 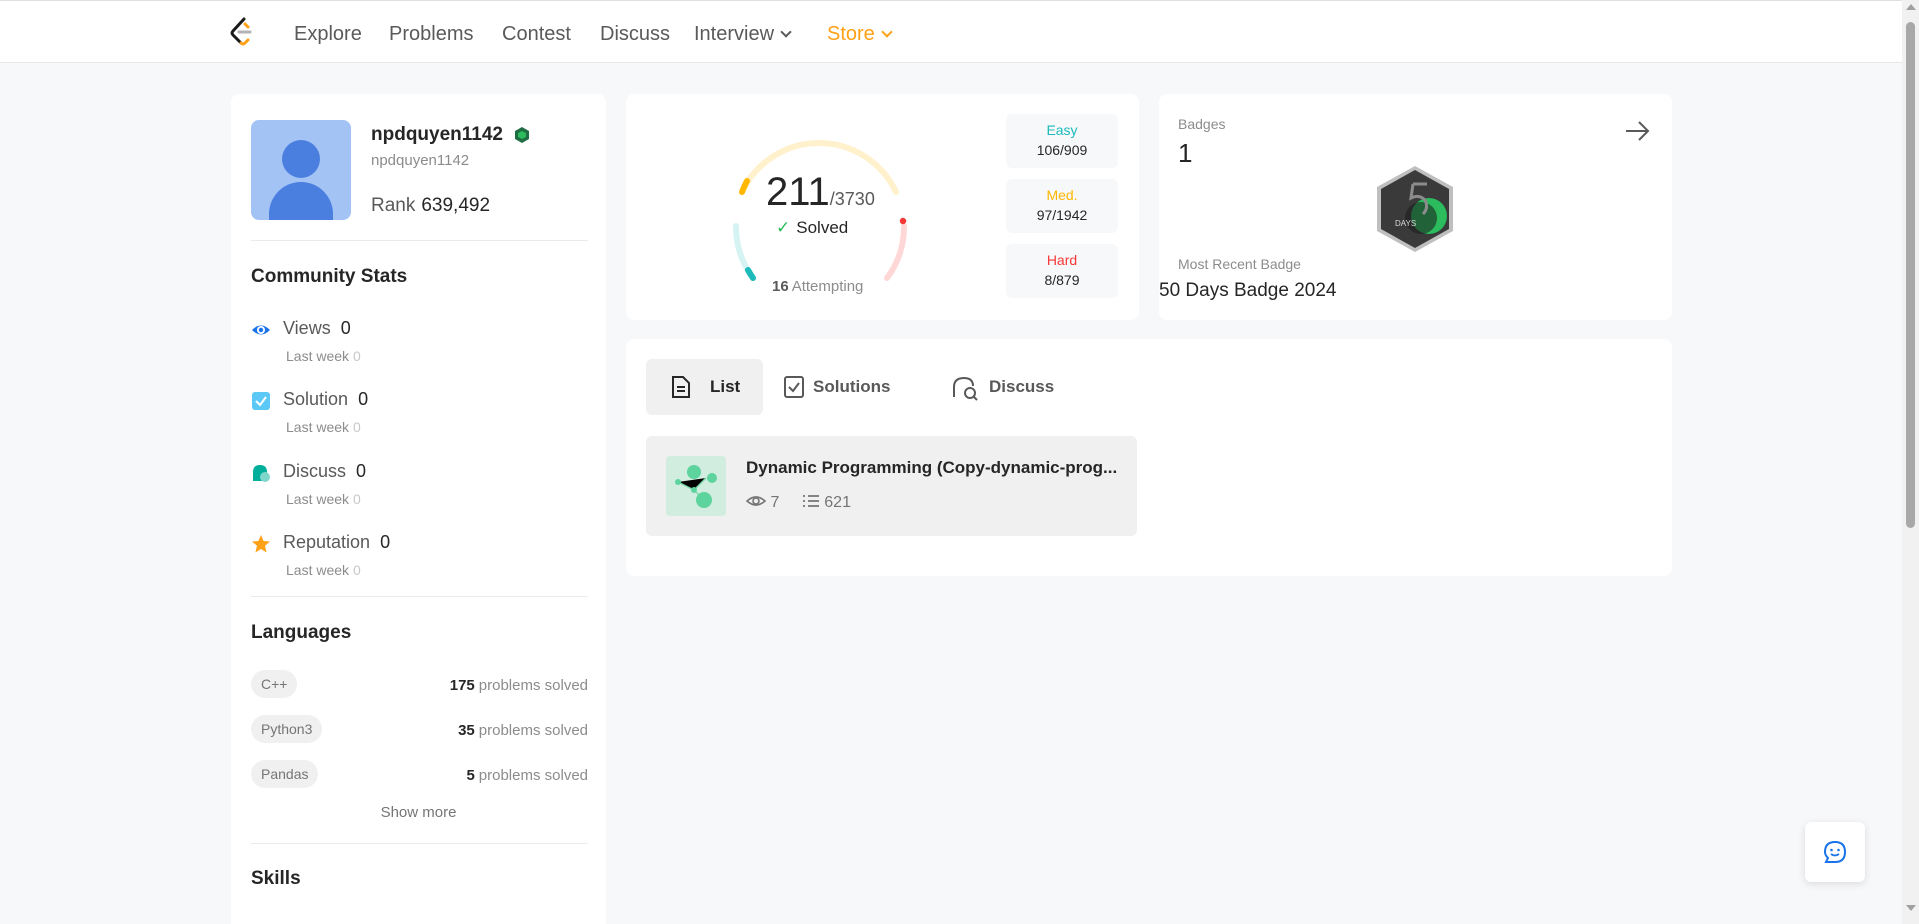 What do you see at coordinates (307, 328) in the screenshot?
I see `stat-views-name: Views` at bounding box center [307, 328].